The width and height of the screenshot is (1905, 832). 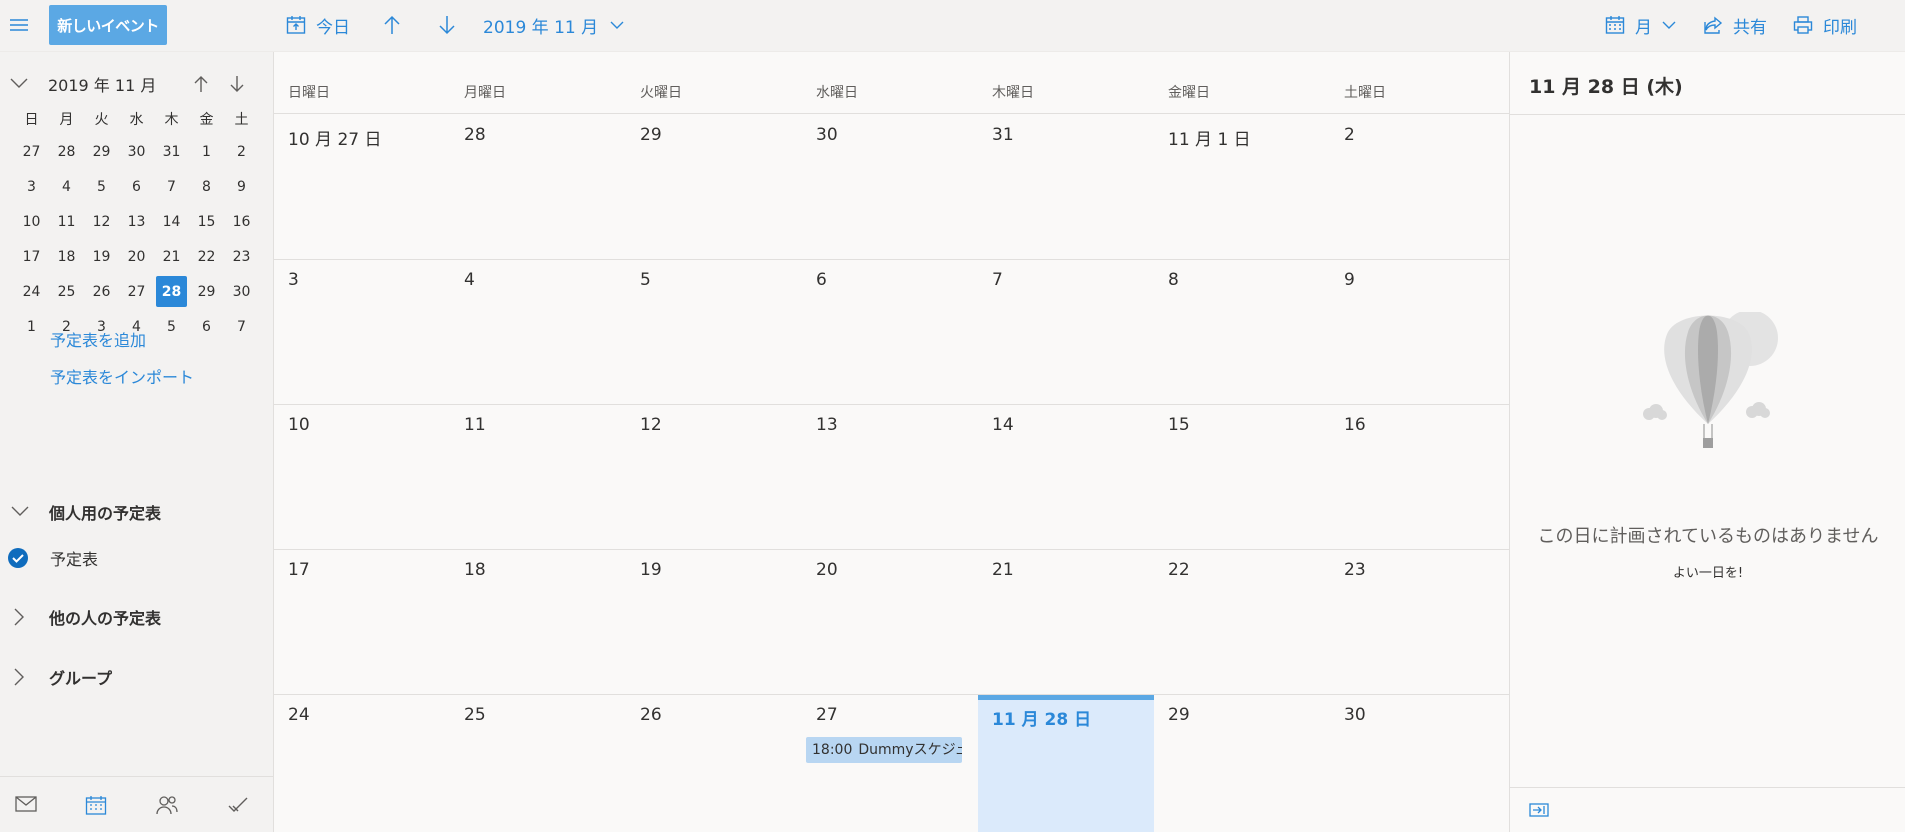 What do you see at coordinates (108, 25) in the screenshot?
I see `new-event-button: 新しいイベント` at bounding box center [108, 25].